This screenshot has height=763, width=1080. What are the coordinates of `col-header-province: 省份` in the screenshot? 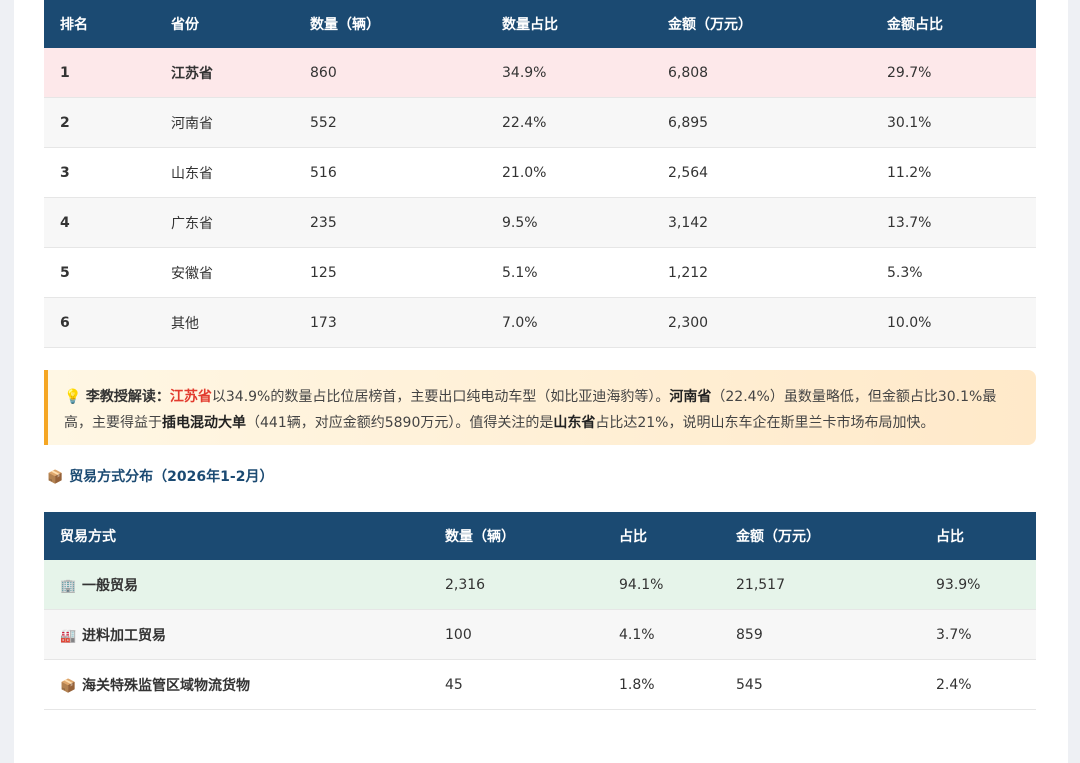 It's located at (224, 24).